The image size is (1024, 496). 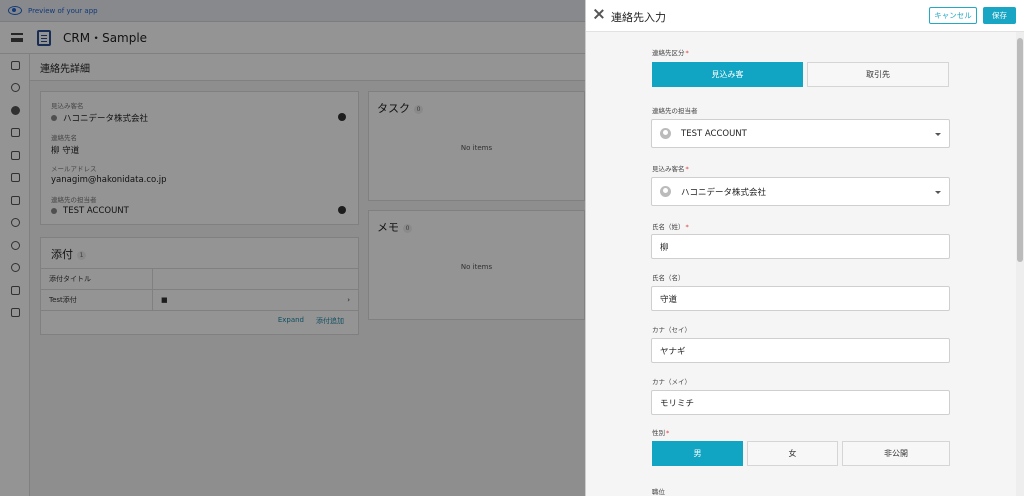 I want to click on save-button: 保存, so click(x=999, y=15).